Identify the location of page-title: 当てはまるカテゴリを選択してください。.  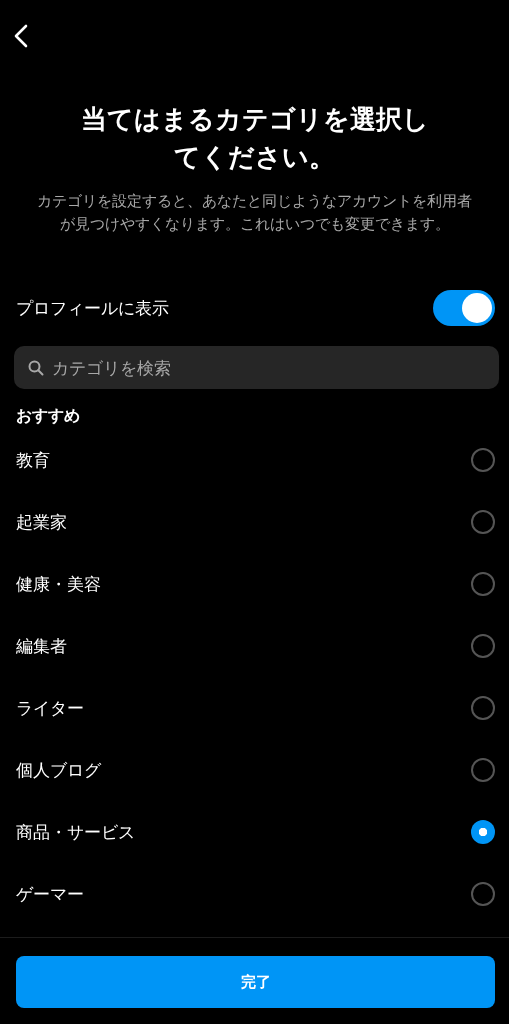
(254, 138).